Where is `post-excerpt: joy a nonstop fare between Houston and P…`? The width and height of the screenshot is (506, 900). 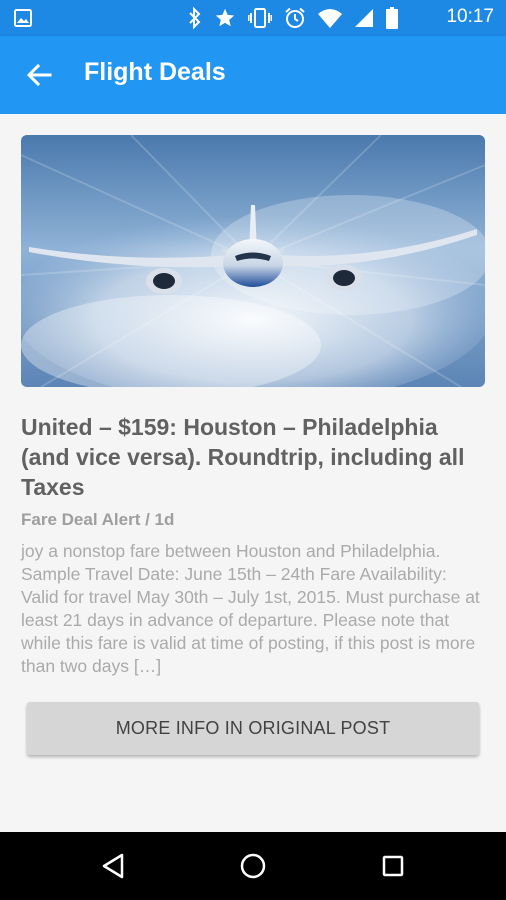 post-excerpt: joy a nonstop fare between Houston and P… is located at coordinates (250, 608).